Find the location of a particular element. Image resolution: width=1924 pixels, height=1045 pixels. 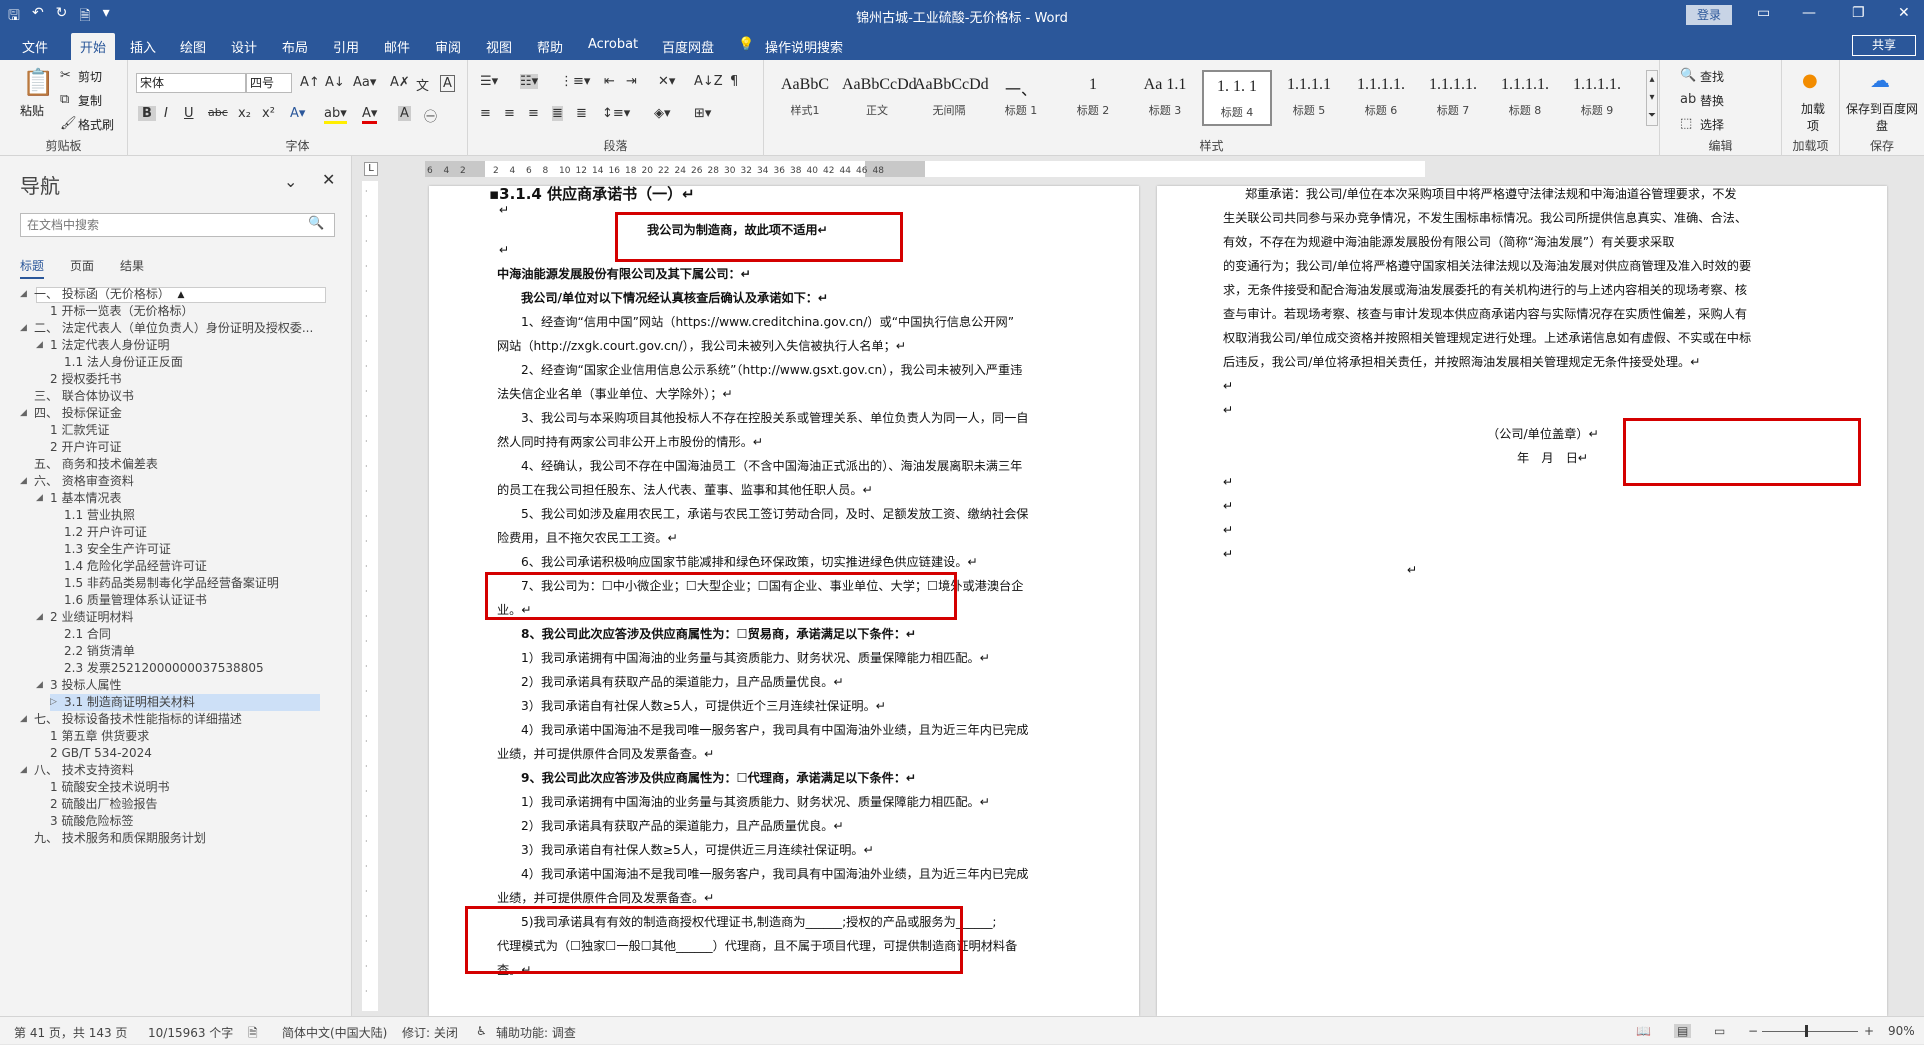

chinese-layout-icon: ✕▾ is located at coordinates (666, 81).